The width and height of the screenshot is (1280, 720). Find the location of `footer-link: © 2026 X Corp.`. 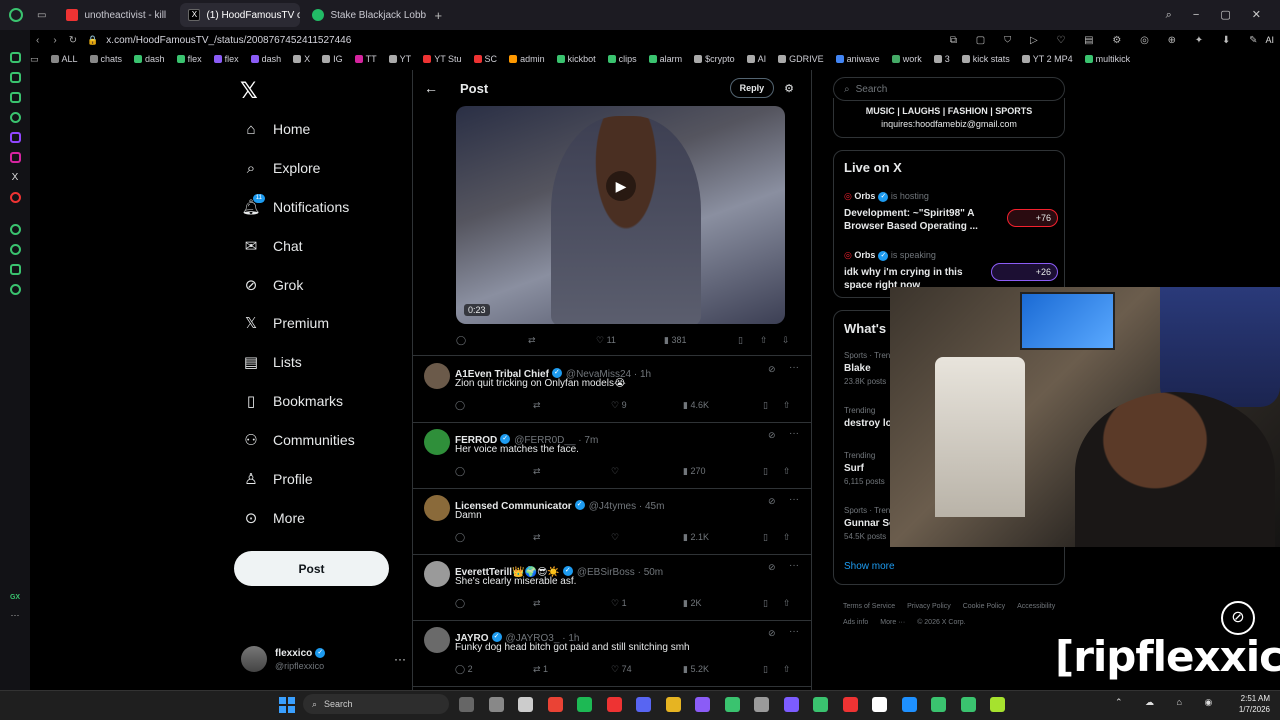

footer-link: © 2026 X Corp. is located at coordinates (941, 623).